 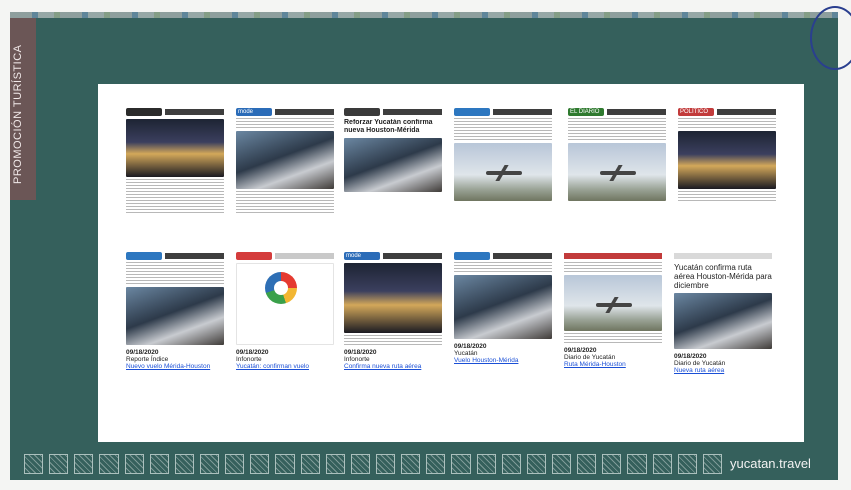 What do you see at coordinates (147, 359) in the screenshot?
I see `clipping-source: Reporte Índice` at bounding box center [147, 359].